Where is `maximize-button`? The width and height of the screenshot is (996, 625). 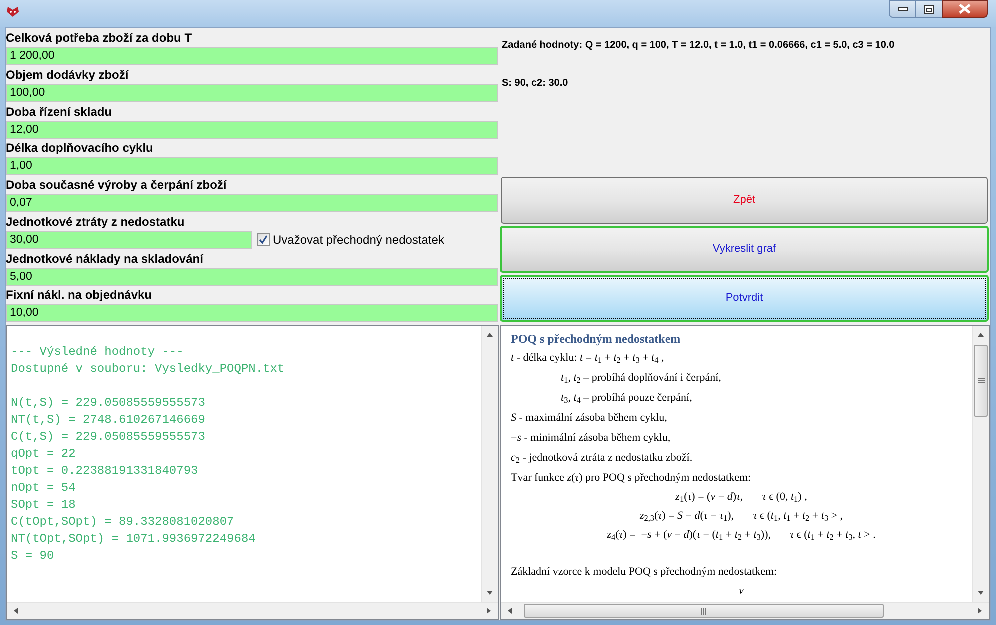
maximize-button is located at coordinates (929, 9).